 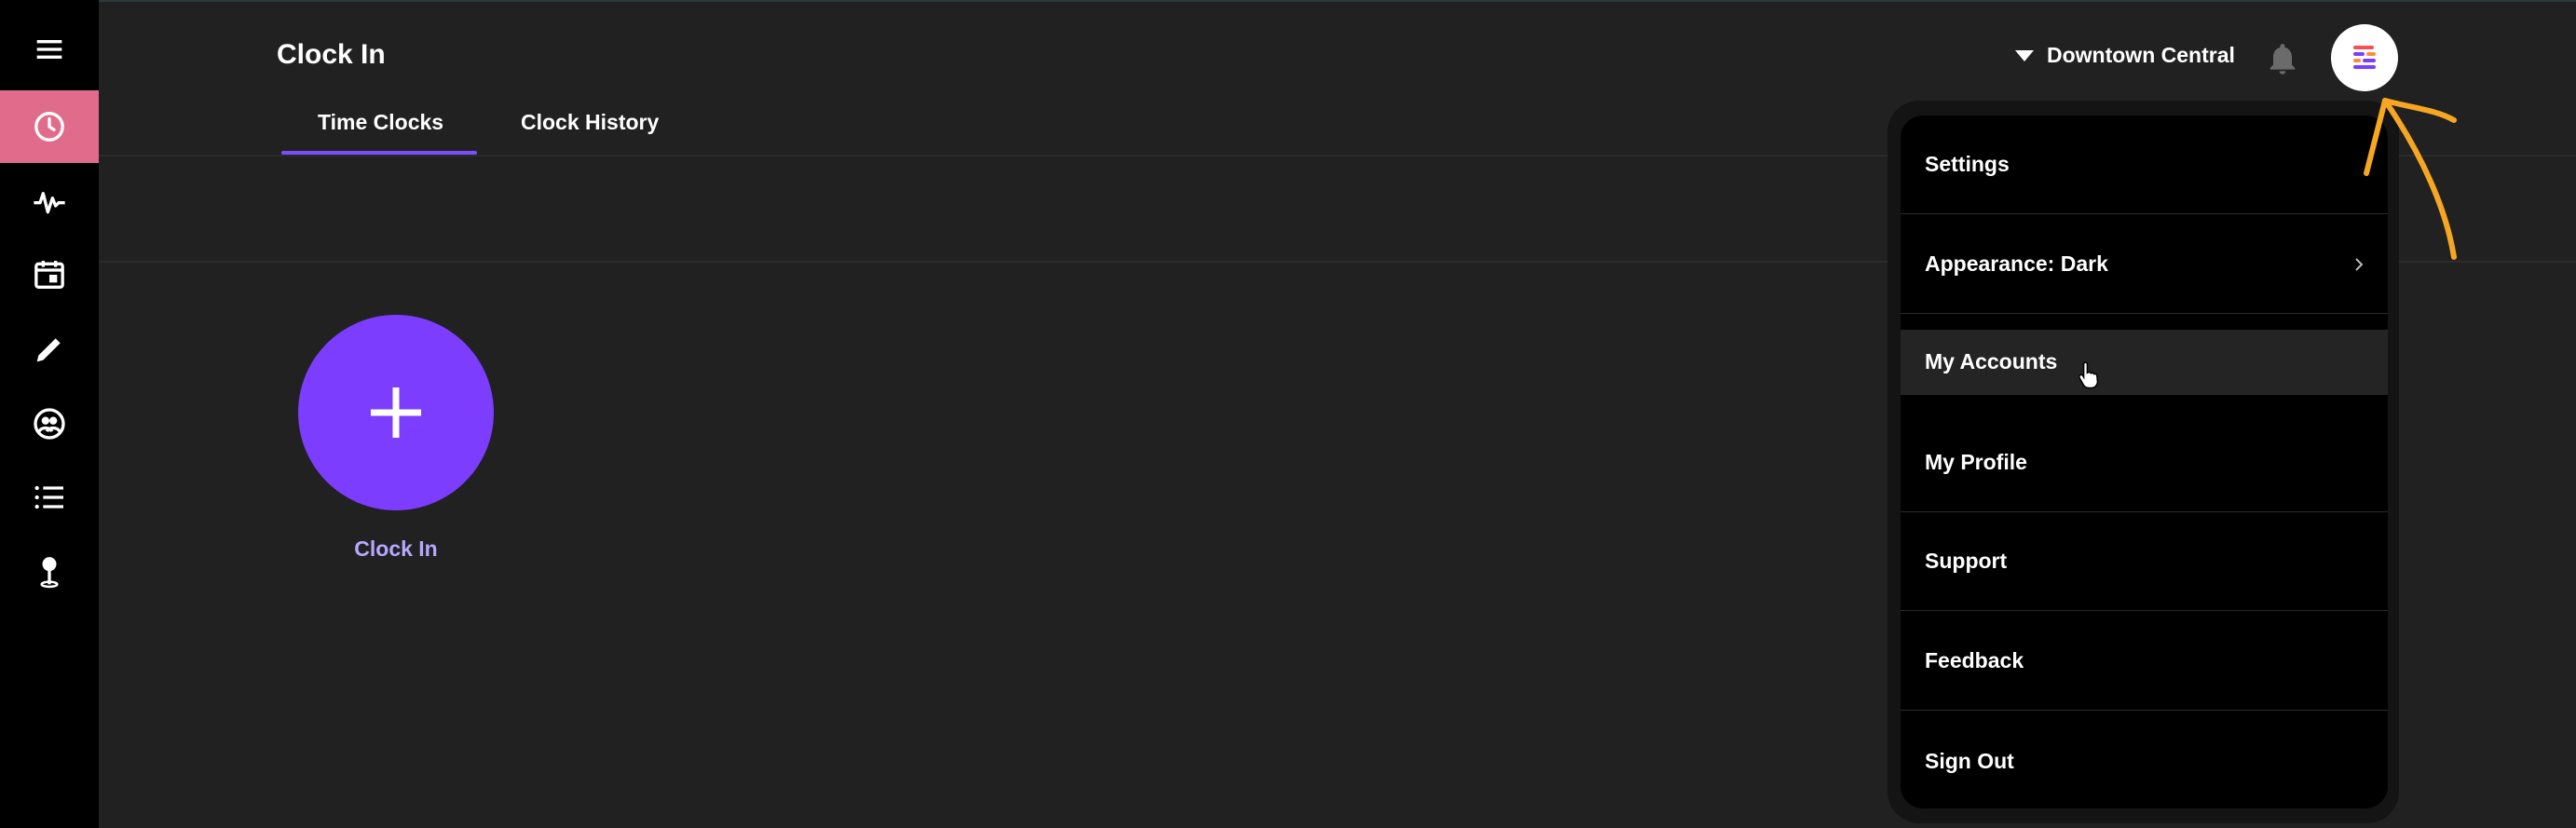 I want to click on sidebar-item-activity, so click(x=49, y=201).